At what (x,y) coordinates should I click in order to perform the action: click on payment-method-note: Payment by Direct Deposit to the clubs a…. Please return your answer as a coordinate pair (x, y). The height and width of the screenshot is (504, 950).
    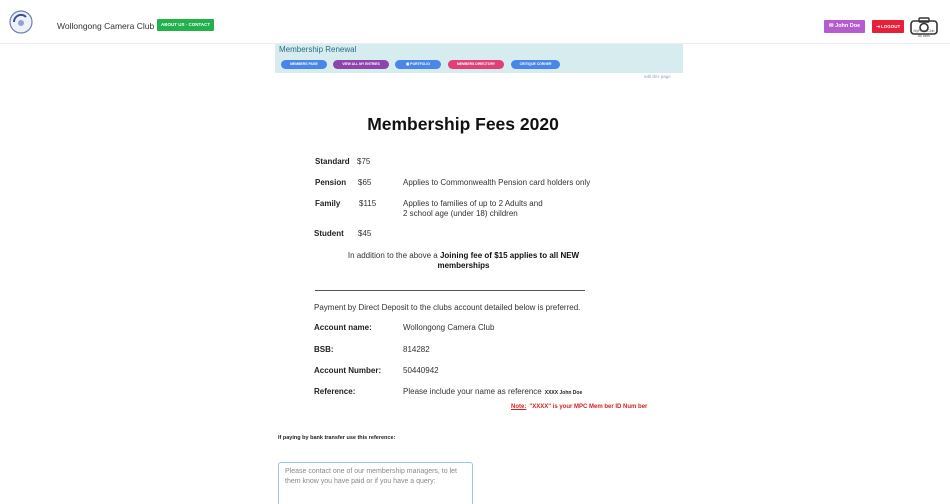
    Looking at the image, I should click on (447, 307).